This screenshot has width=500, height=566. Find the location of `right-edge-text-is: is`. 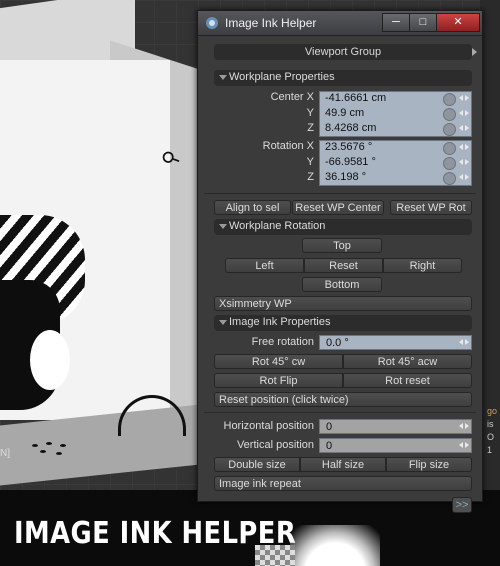

right-edge-text-is: is is located at coordinates (490, 424).